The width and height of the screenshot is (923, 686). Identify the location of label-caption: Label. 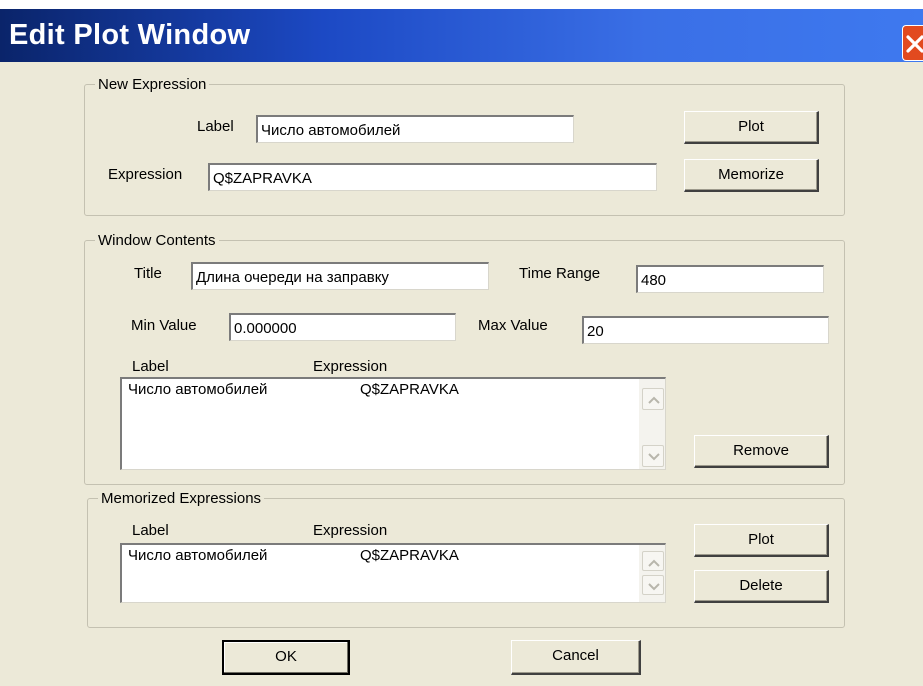
(215, 126).